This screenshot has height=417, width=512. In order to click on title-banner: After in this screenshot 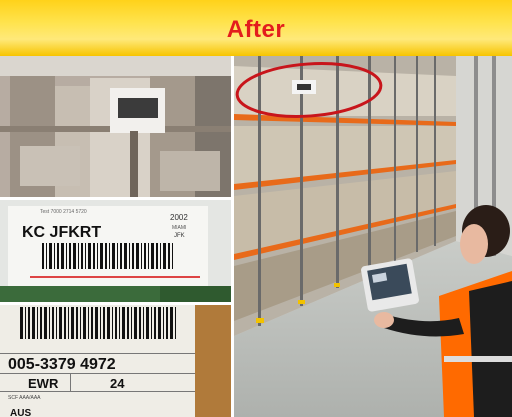, I will do `click(256, 28)`.